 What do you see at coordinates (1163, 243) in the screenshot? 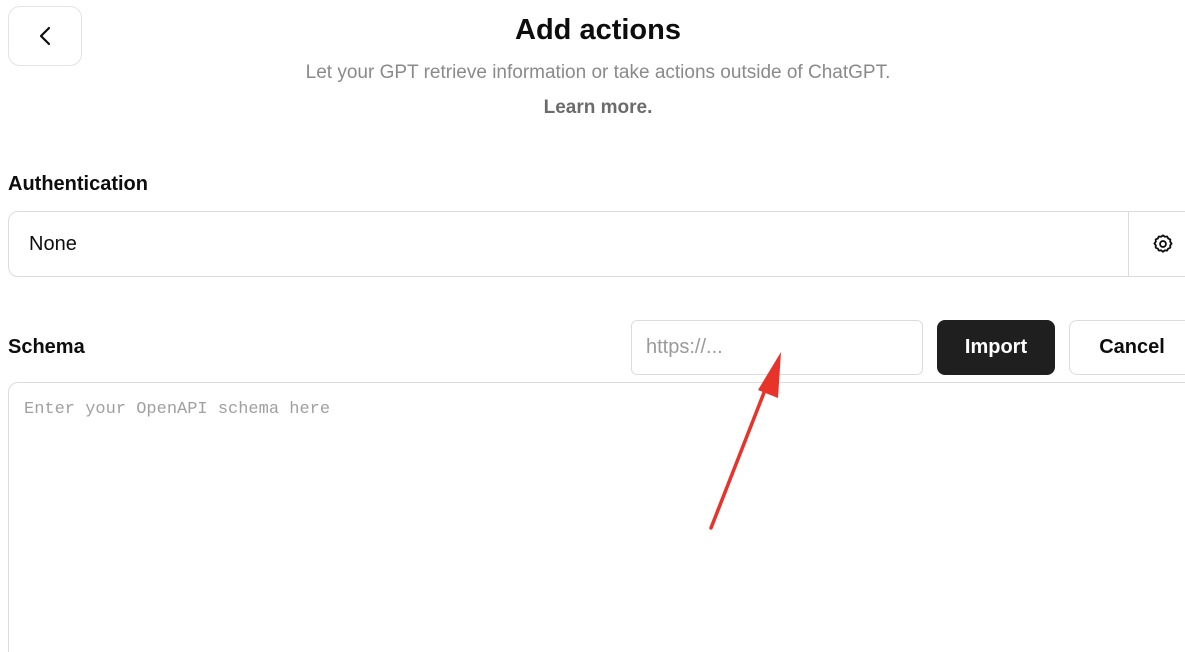
I see `gear-icon` at bounding box center [1163, 243].